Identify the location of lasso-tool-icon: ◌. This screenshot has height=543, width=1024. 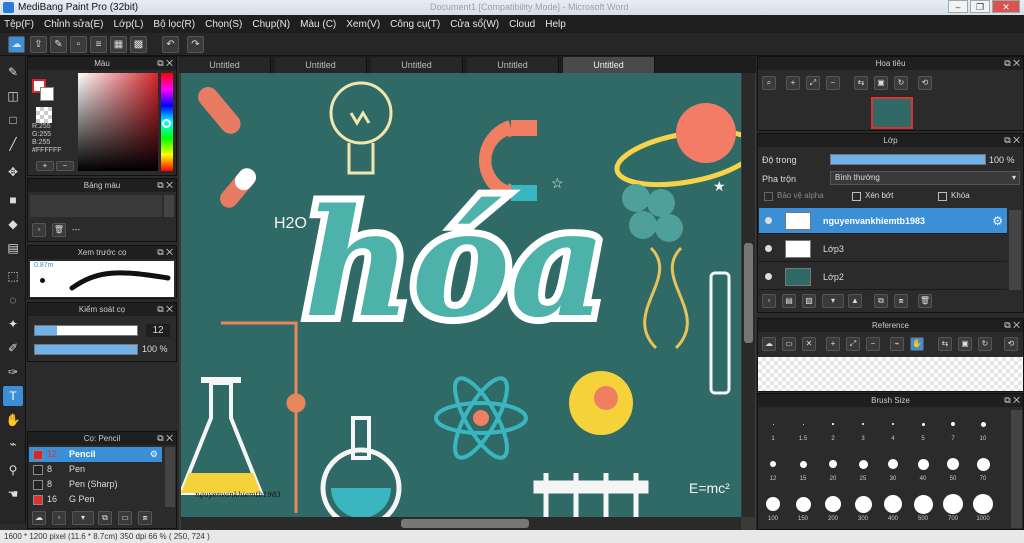
(13, 300).